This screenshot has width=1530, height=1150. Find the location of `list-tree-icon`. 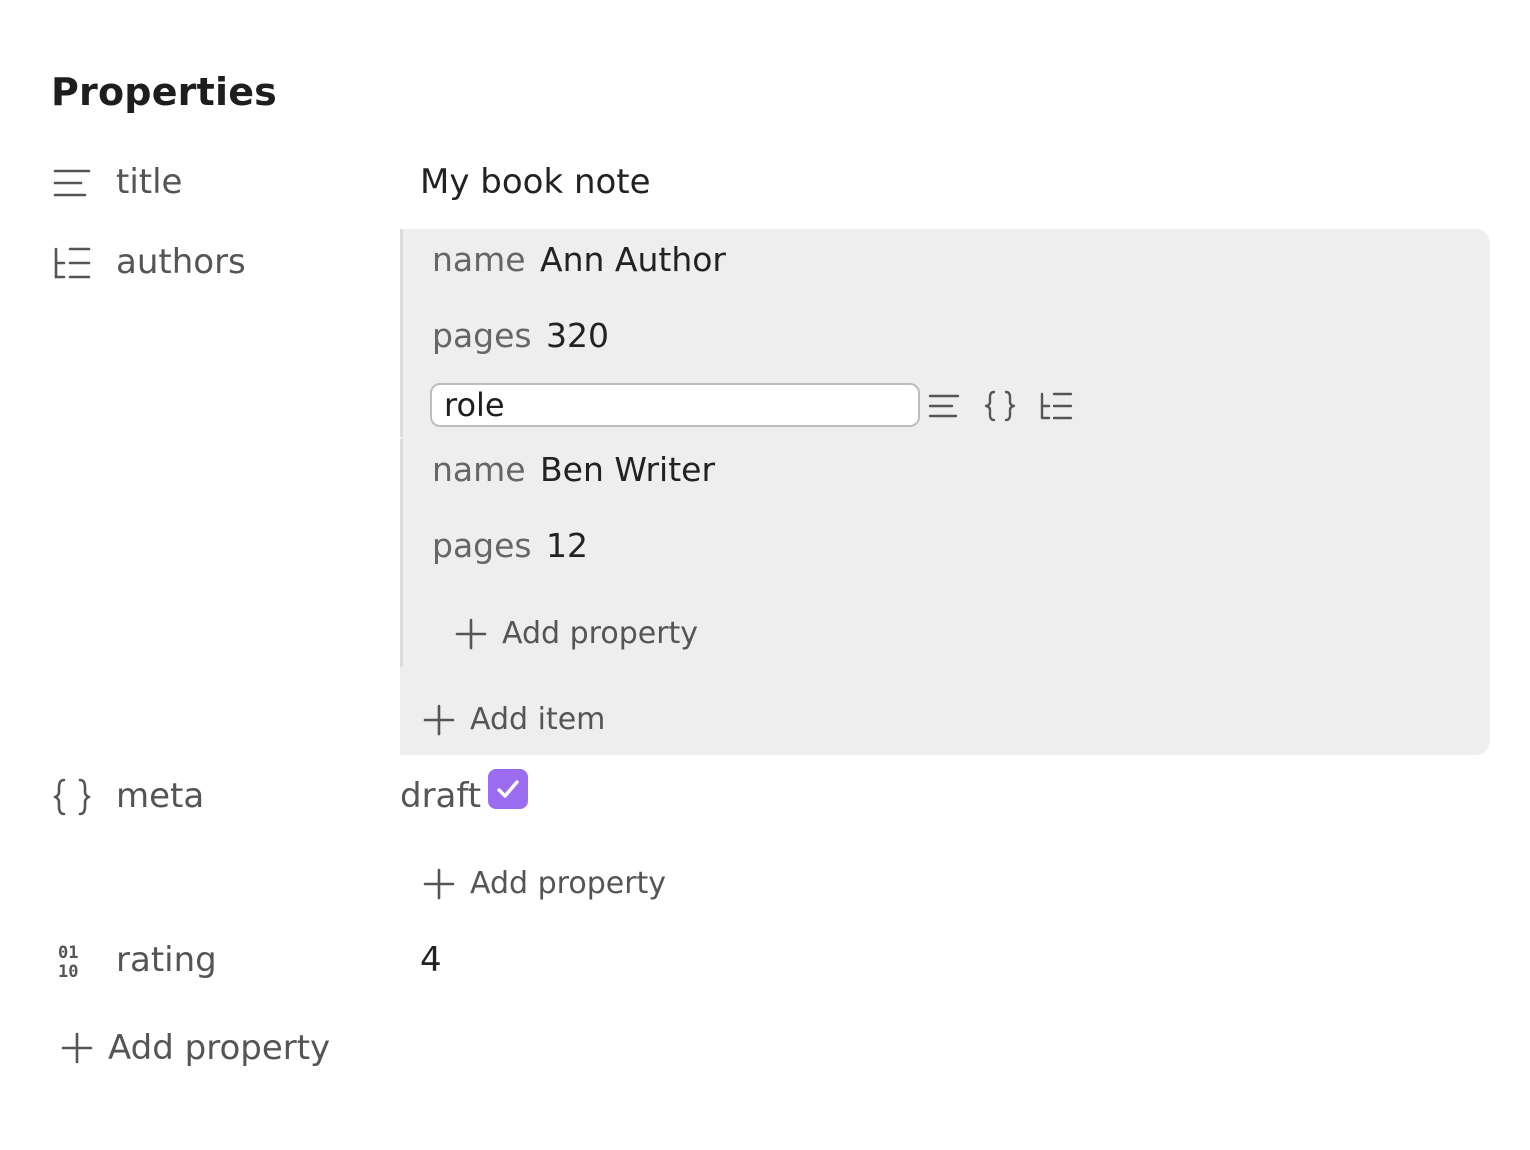

list-tree-icon is located at coordinates (72, 263).